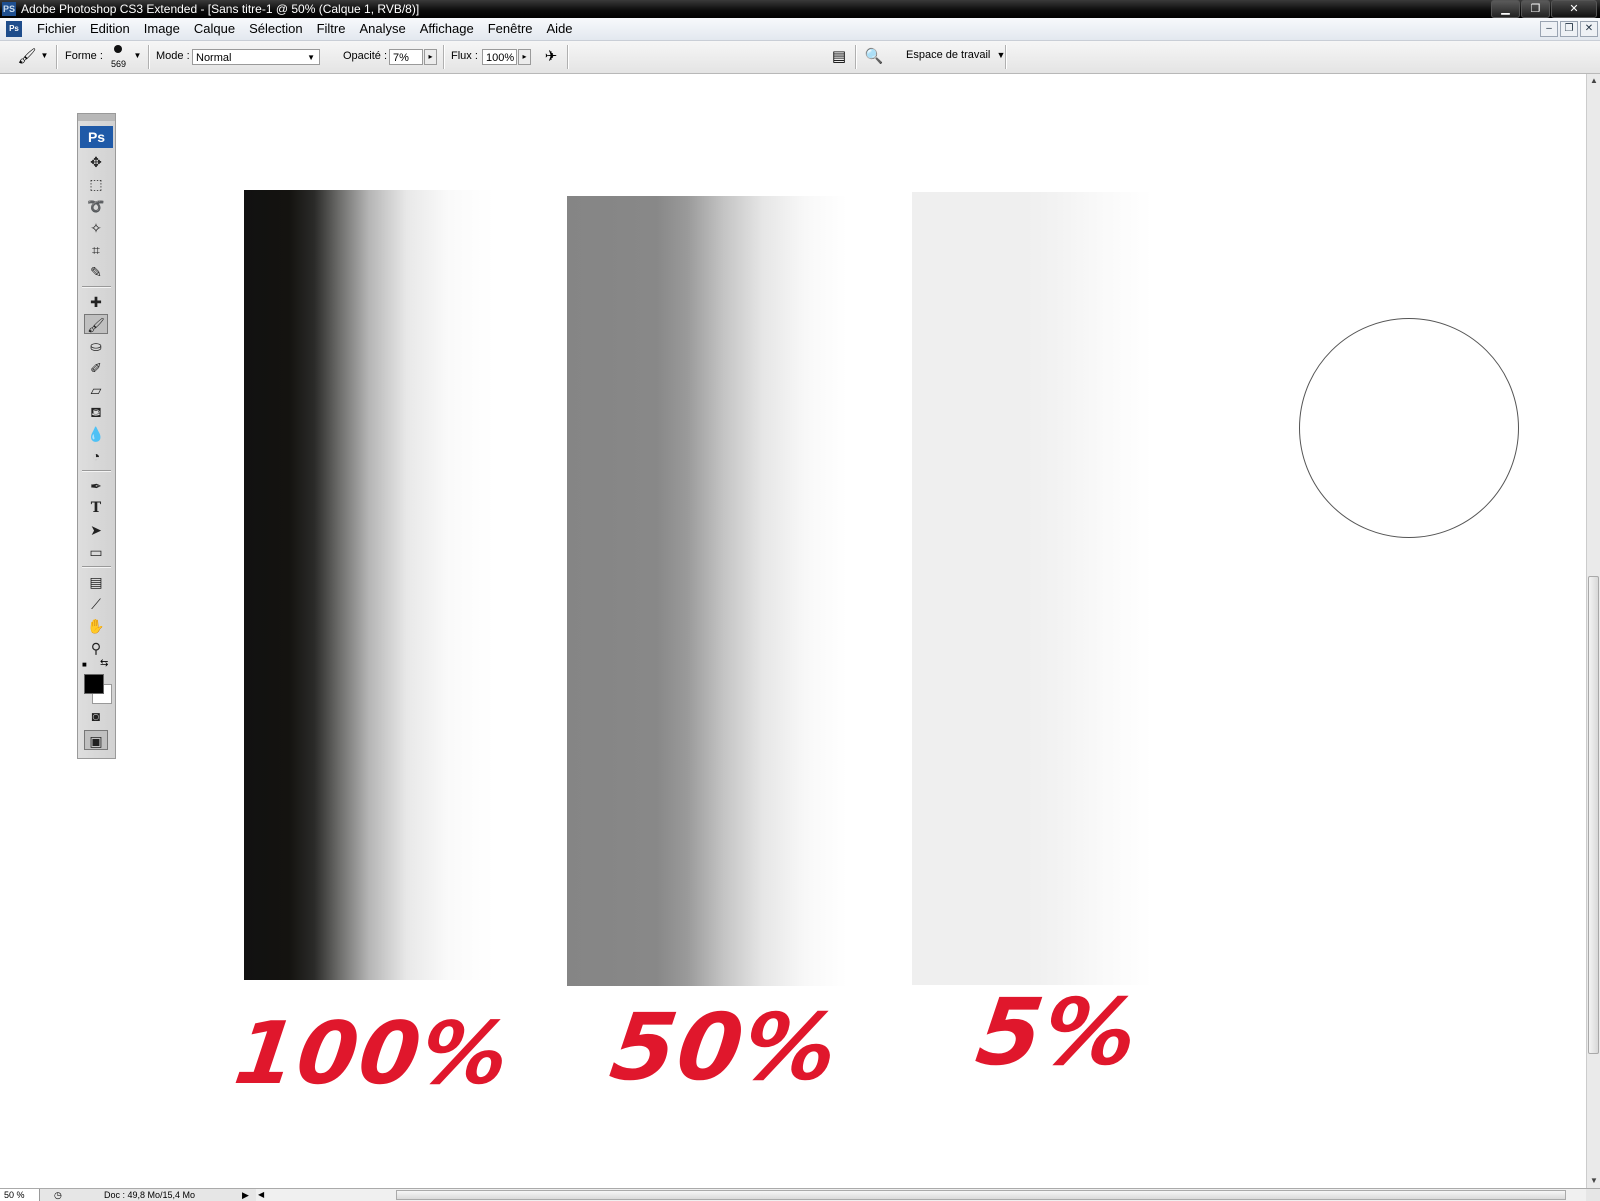 The width and height of the screenshot is (1600, 1201). Describe the element at coordinates (1535, 9) in the screenshot. I see `restore-icon: ❐` at that location.